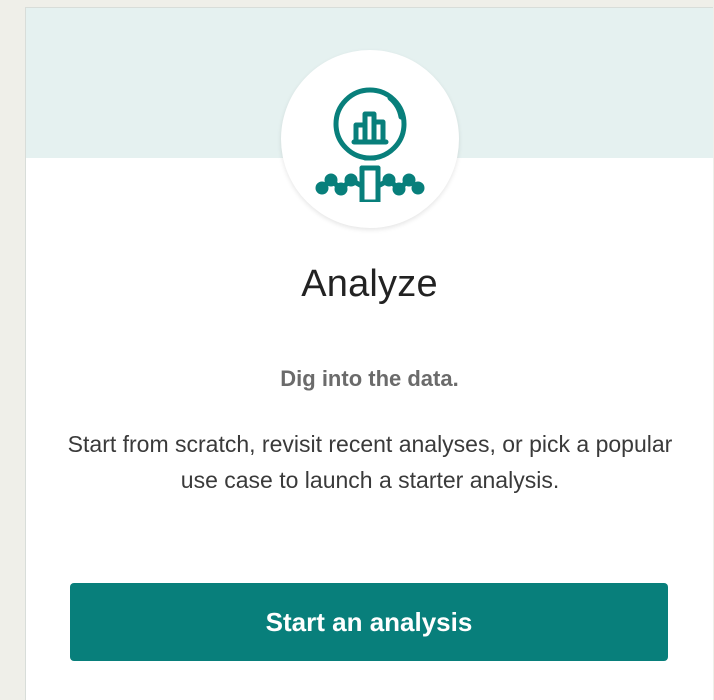 The image size is (714, 700). What do you see at coordinates (369, 622) in the screenshot?
I see `start-analysis-button: Start an analysis` at bounding box center [369, 622].